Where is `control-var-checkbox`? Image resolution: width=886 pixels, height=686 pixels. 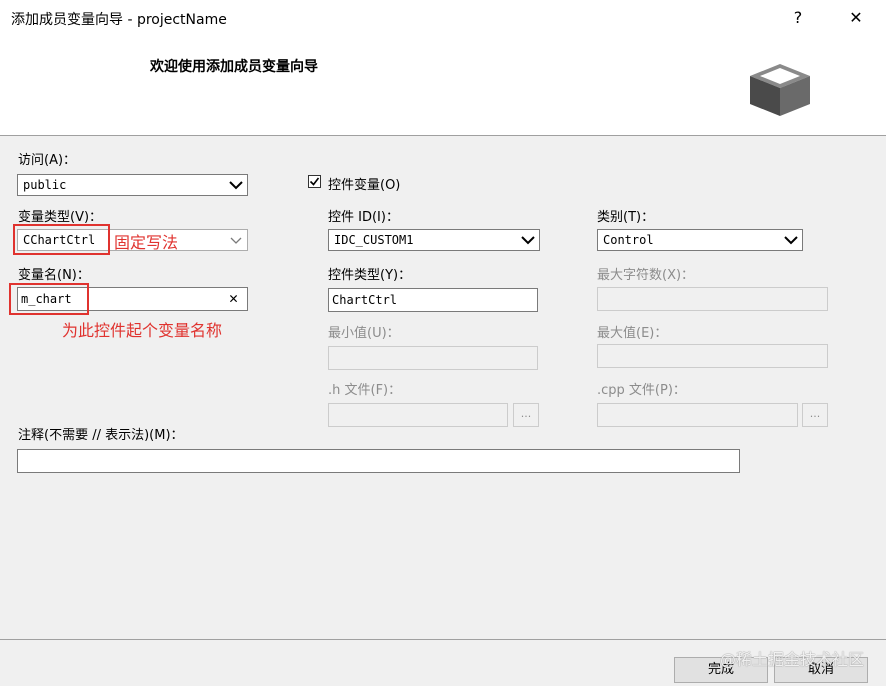 control-var-checkbox is located at coordinates (314, 181).